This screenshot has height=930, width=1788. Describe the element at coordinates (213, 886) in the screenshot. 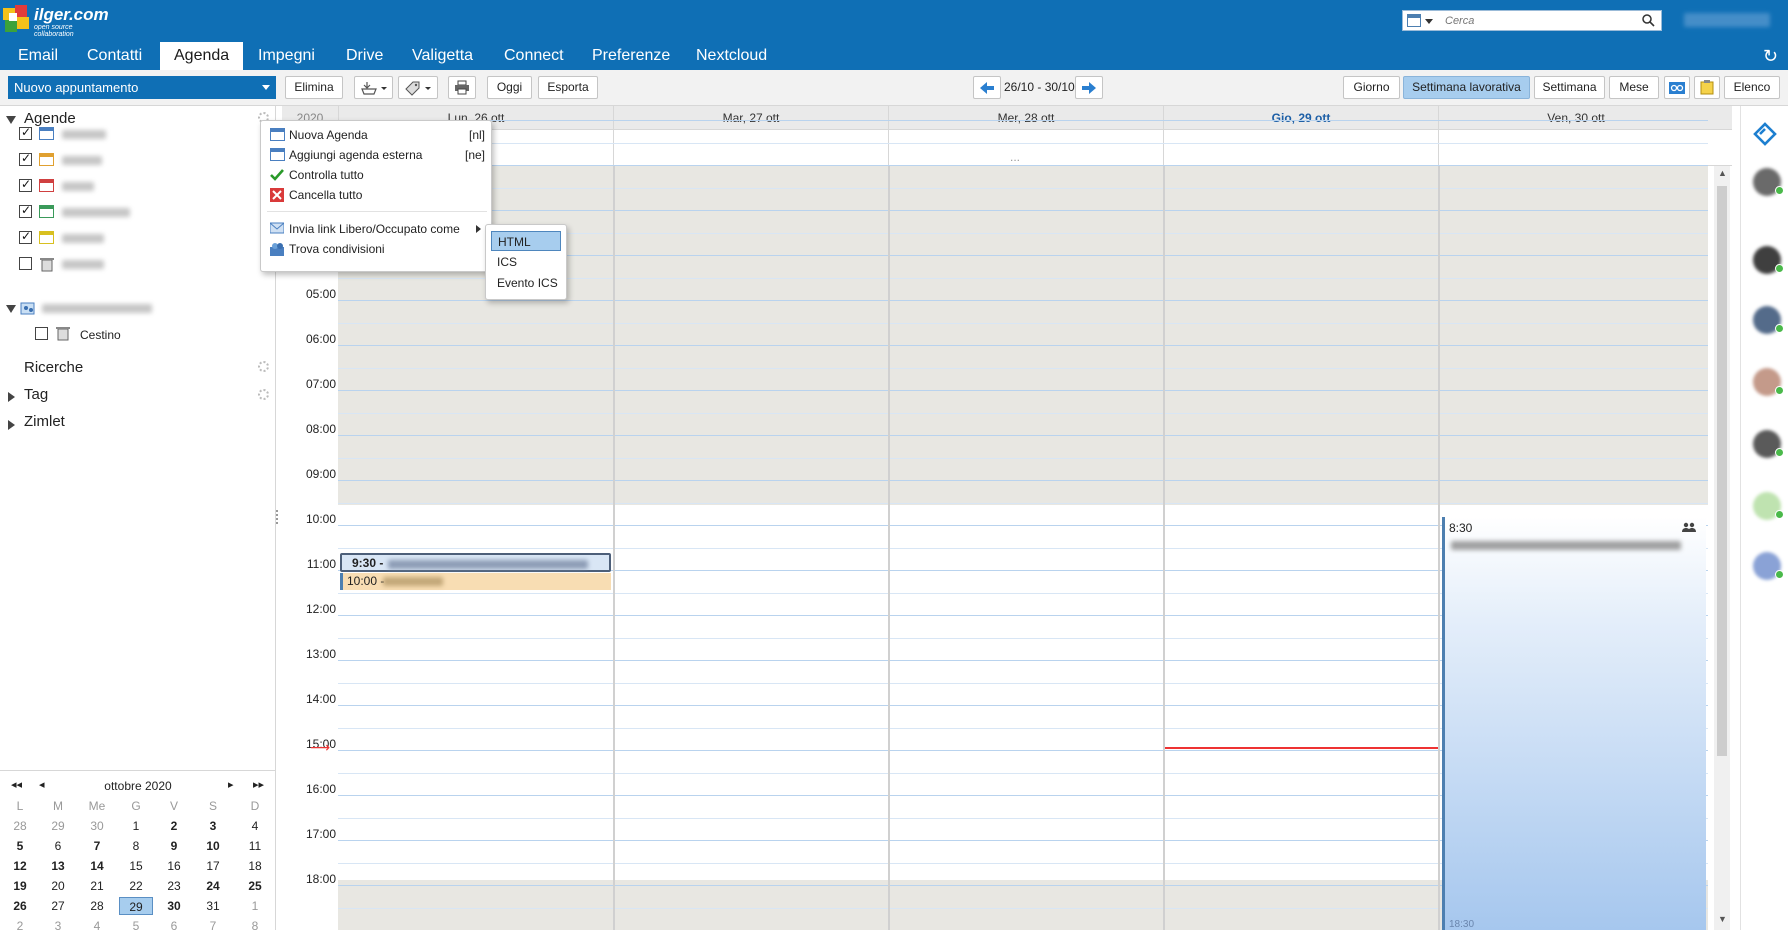

I see `mini-calendar-day: 24` at that location.